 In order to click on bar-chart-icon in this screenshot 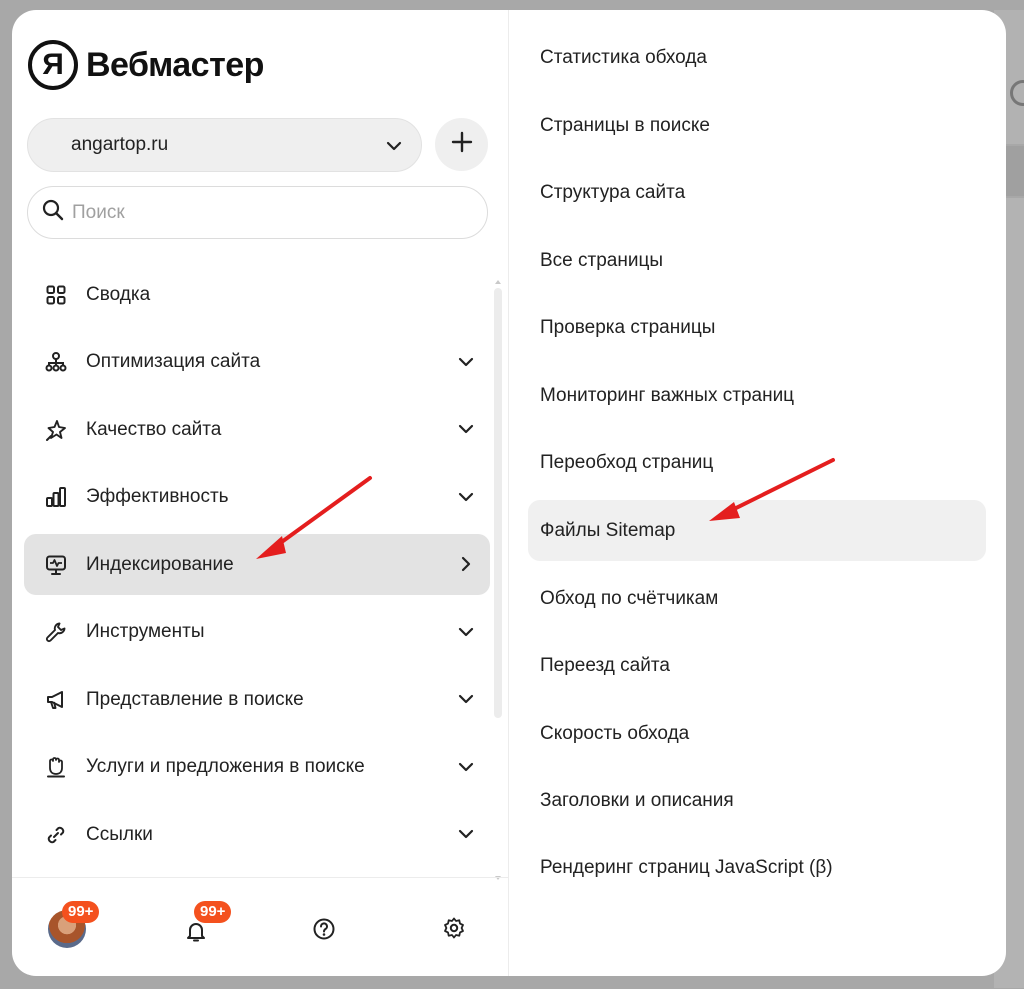, I will do `click(56, 497)`.